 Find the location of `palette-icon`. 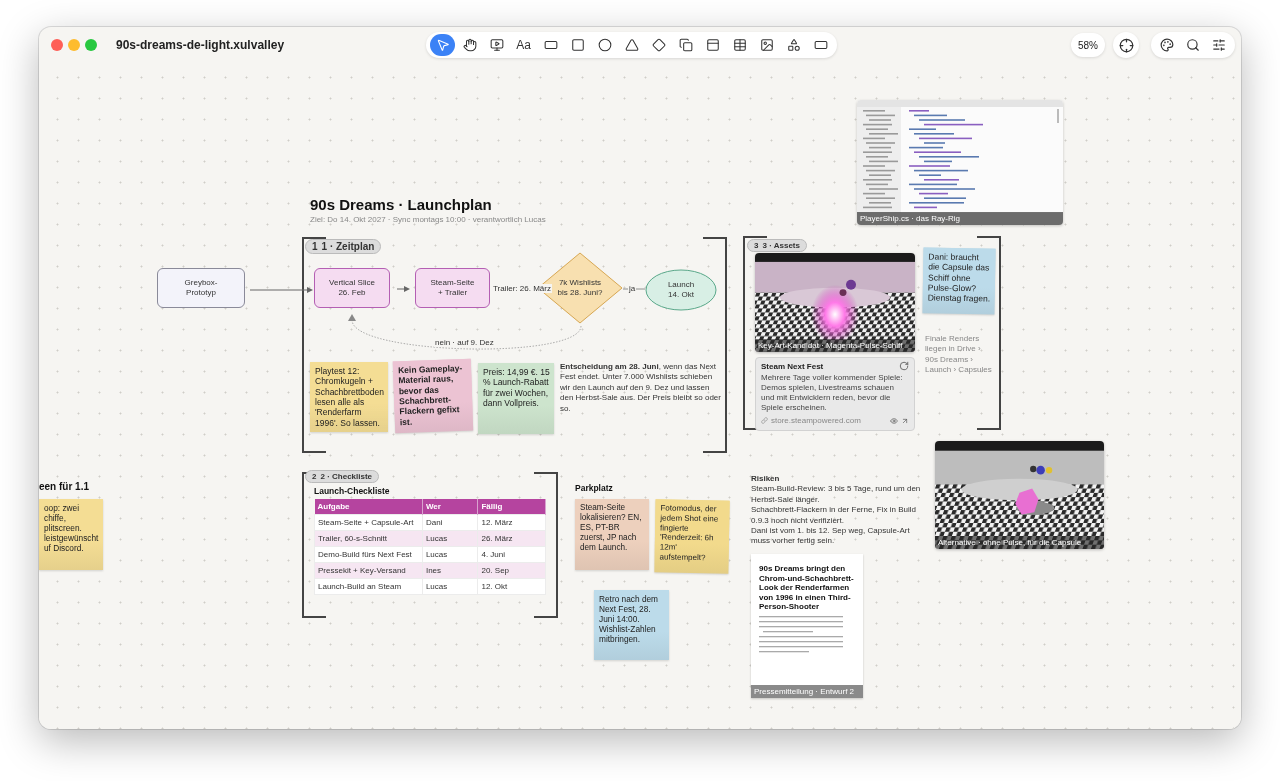

palette-icon is located at coordinates (1167, 45).